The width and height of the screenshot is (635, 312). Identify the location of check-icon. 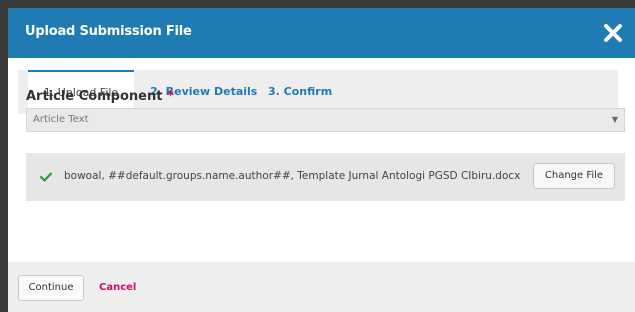
(46, 176).